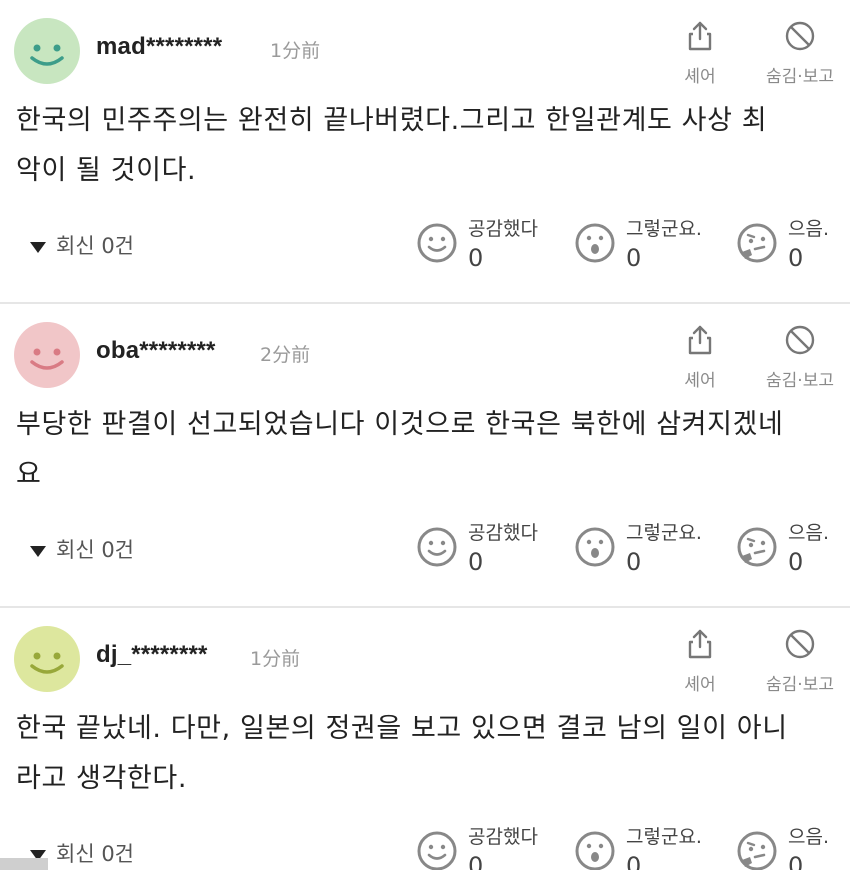 The height and width of the screenshot is (870, 850). What do you see at coordinates (392, 120) in the screenshot?
I see `comment-text-line: 한국의 민주주의는 완전히 끝나버렸다.그리고 한일관계도 사상 최` at bounding box center [392, 120].